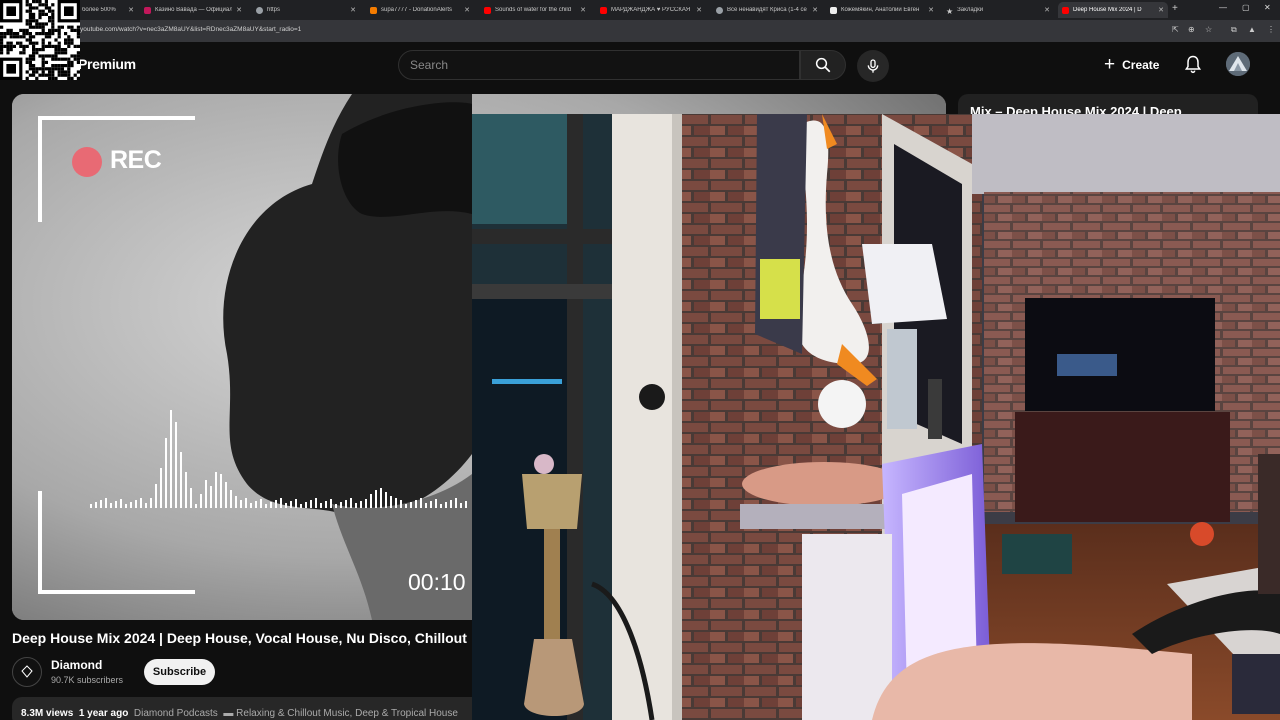 Image resolution: width=1280 pixels, height=720 pixels. I want to click on youtube-header: Premium Search + Create, so click(640, 66).